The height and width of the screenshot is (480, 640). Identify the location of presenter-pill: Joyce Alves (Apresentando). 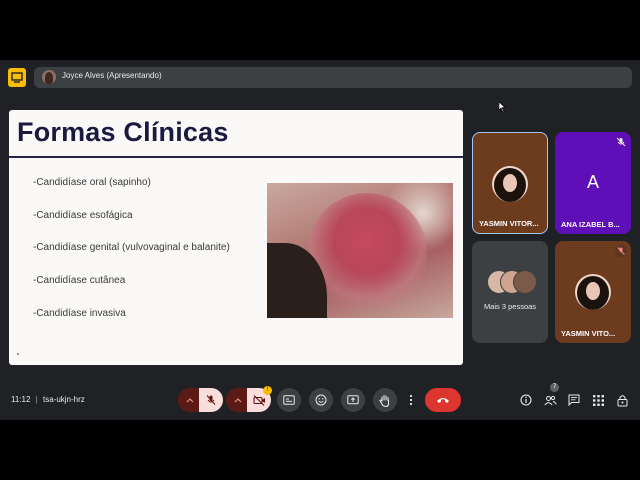
(333, 77).